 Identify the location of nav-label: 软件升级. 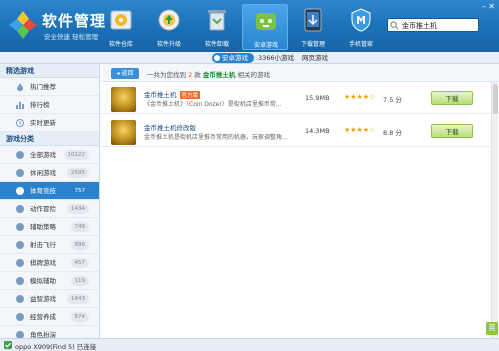
(168, 44).